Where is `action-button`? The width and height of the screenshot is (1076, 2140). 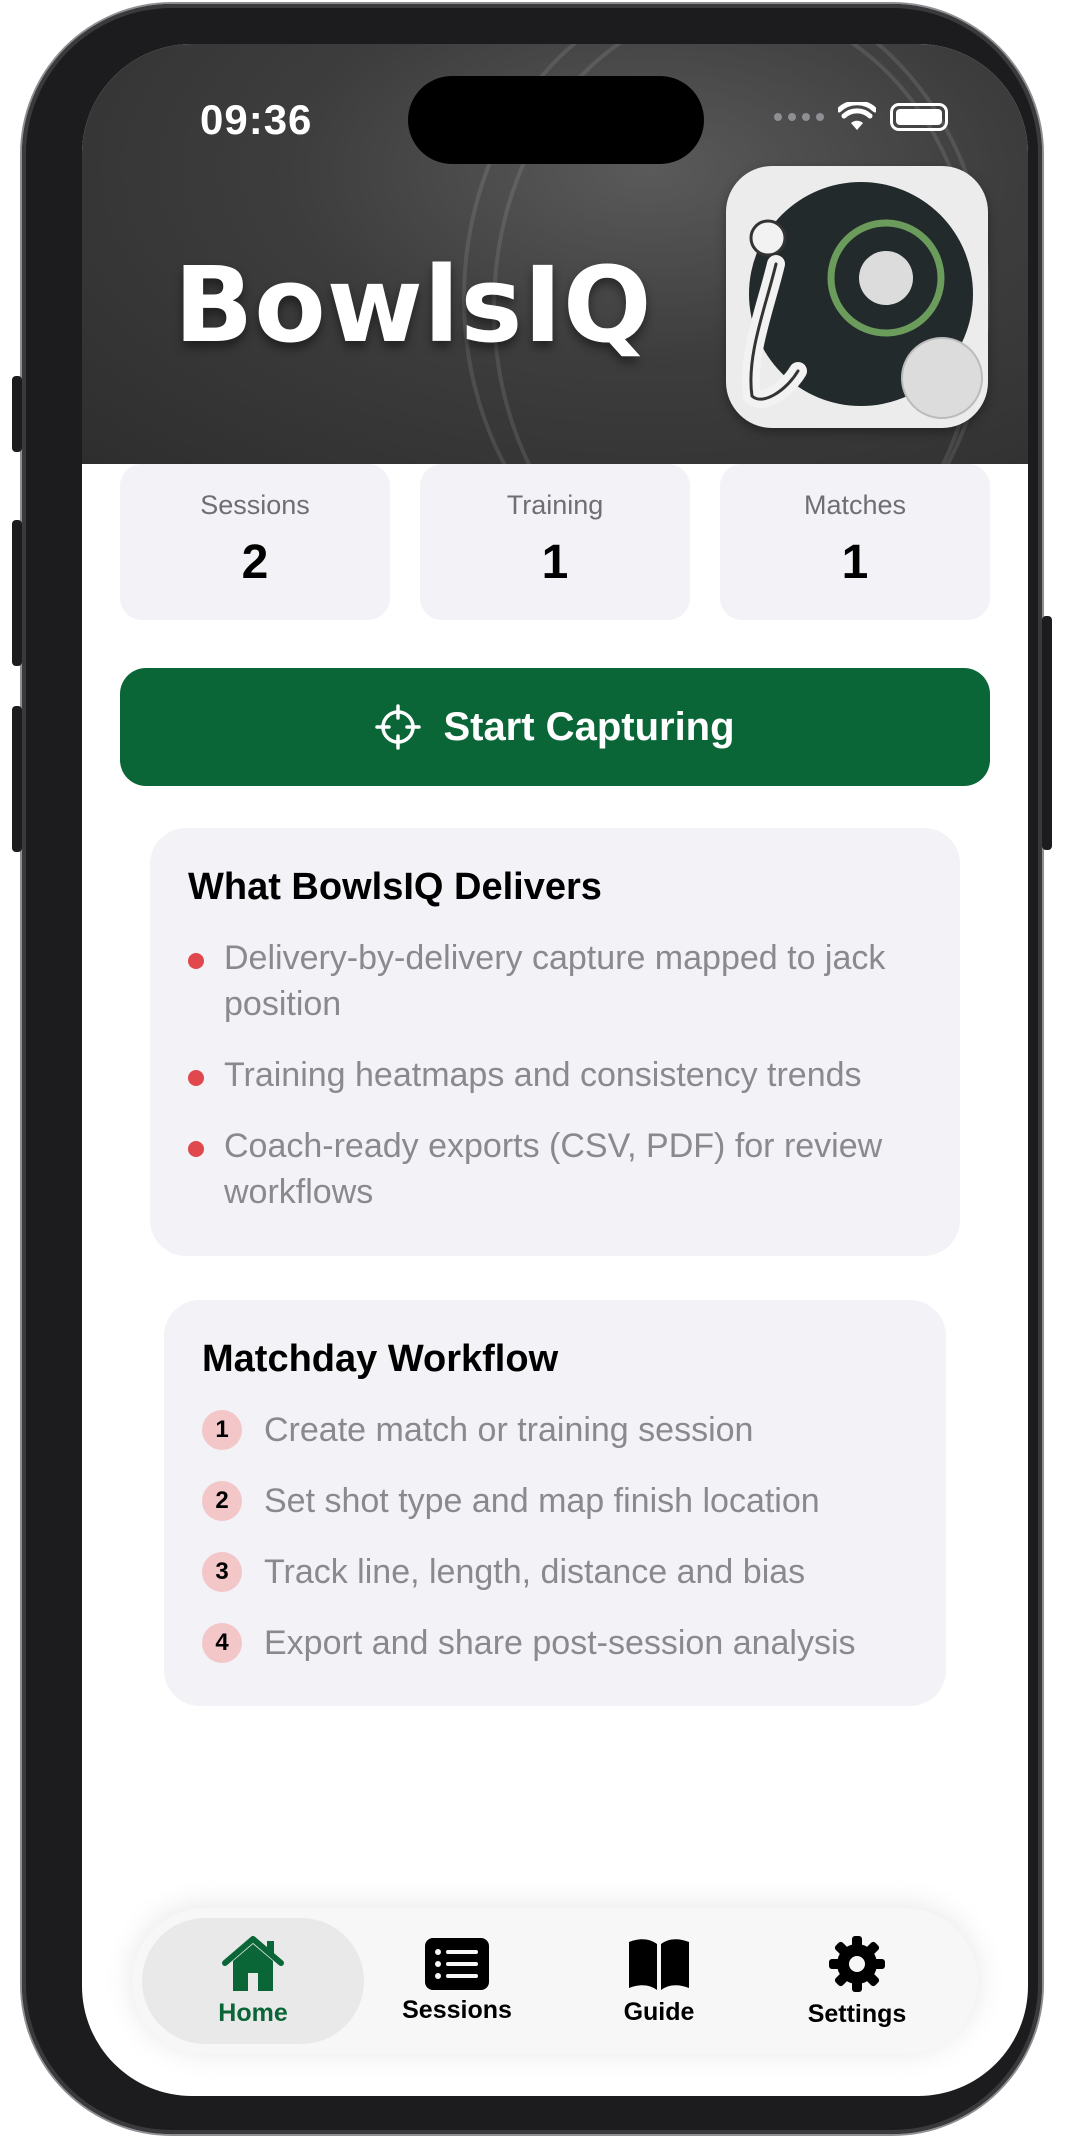 action-button is located at coordinates (17, 414).